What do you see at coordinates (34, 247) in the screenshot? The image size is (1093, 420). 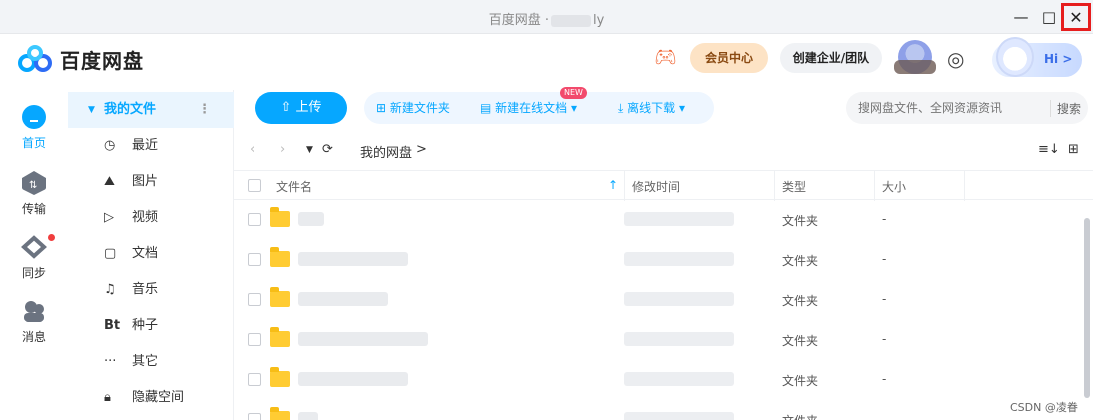 I see `sync-icon` at bounding box center [34, 247].